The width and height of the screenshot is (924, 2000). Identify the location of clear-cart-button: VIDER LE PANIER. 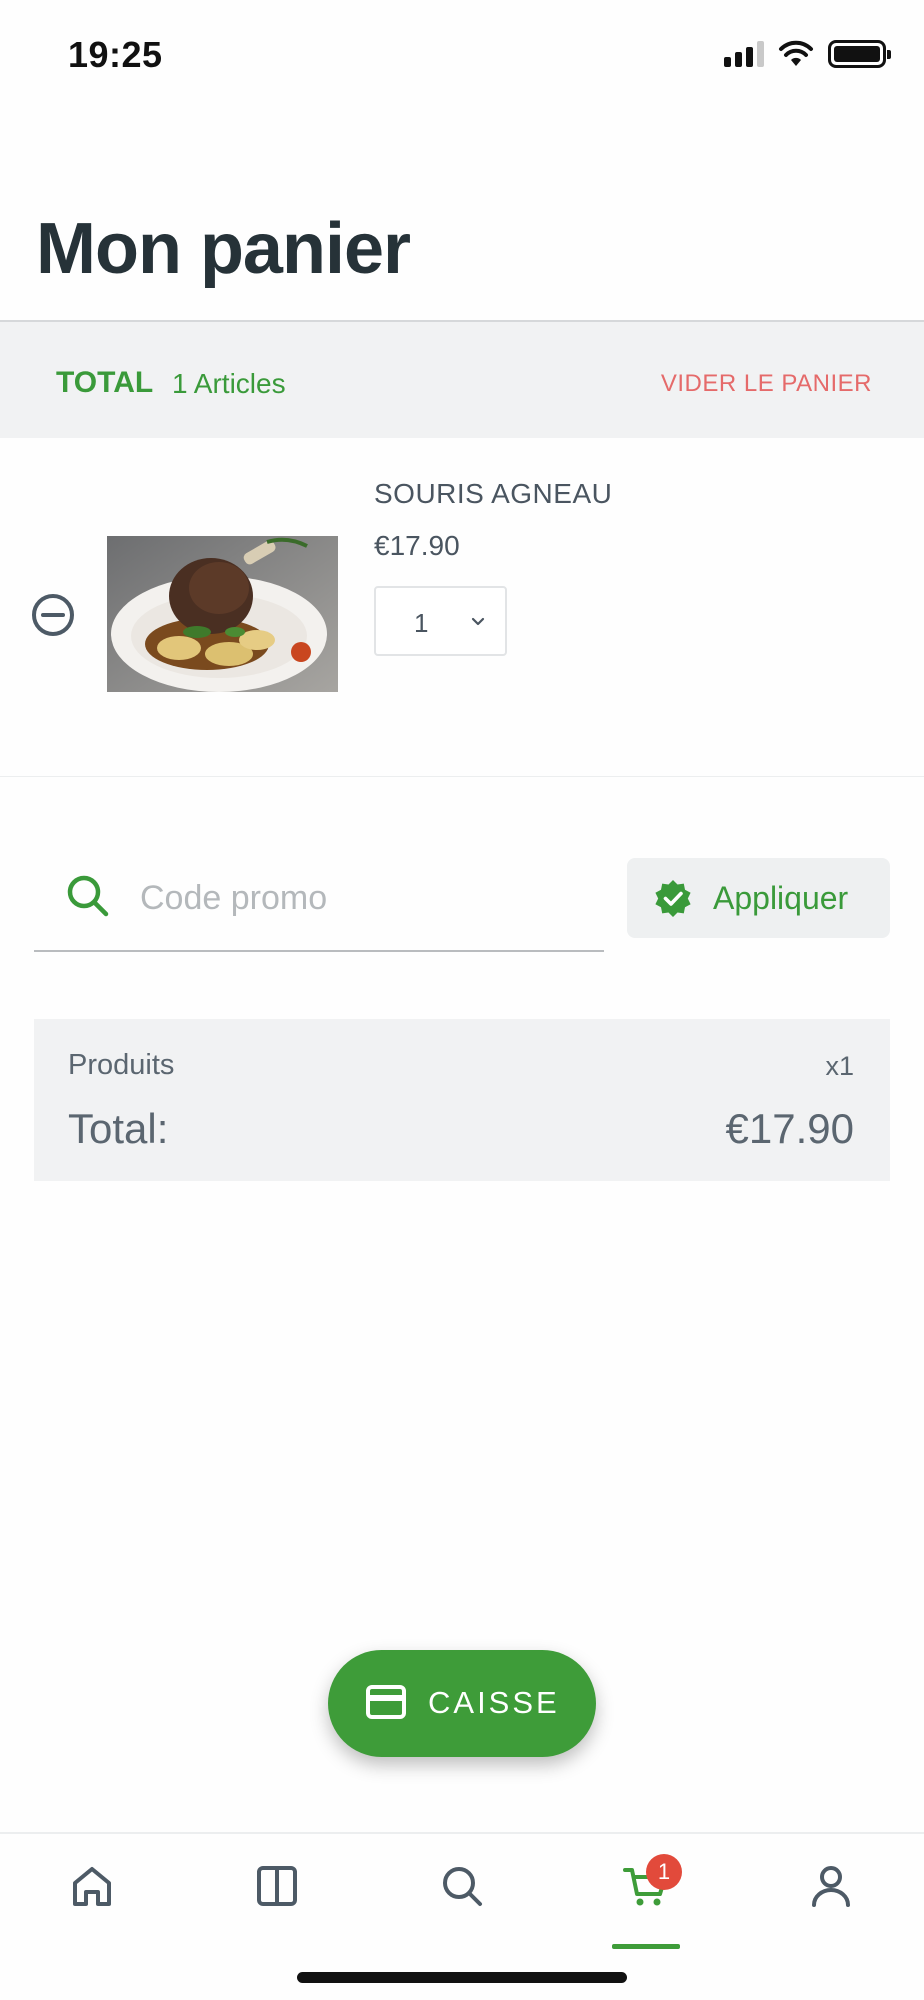
(766, 384).